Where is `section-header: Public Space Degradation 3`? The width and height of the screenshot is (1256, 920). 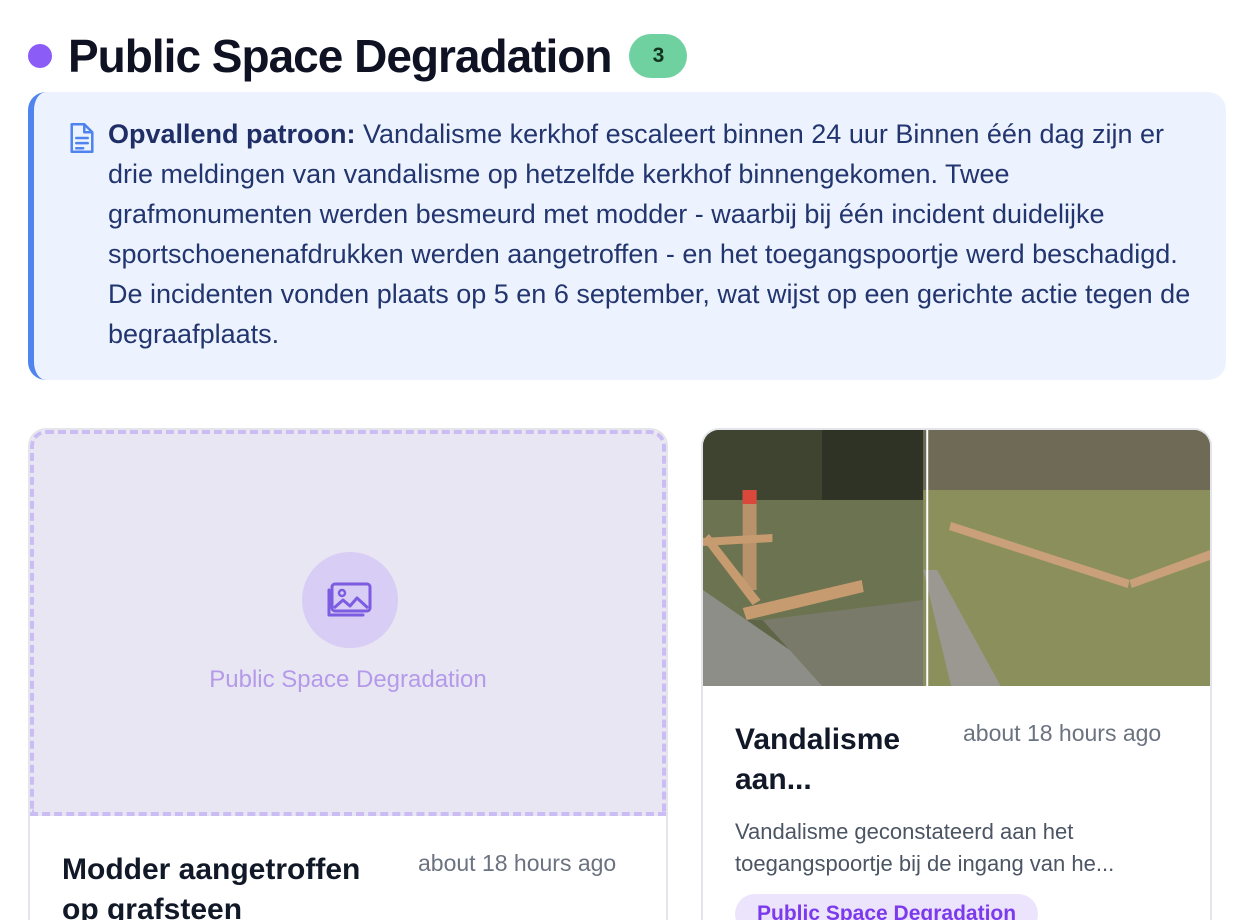 section-header: Public Space Degradation 3 is located at coordinates (358, 56).